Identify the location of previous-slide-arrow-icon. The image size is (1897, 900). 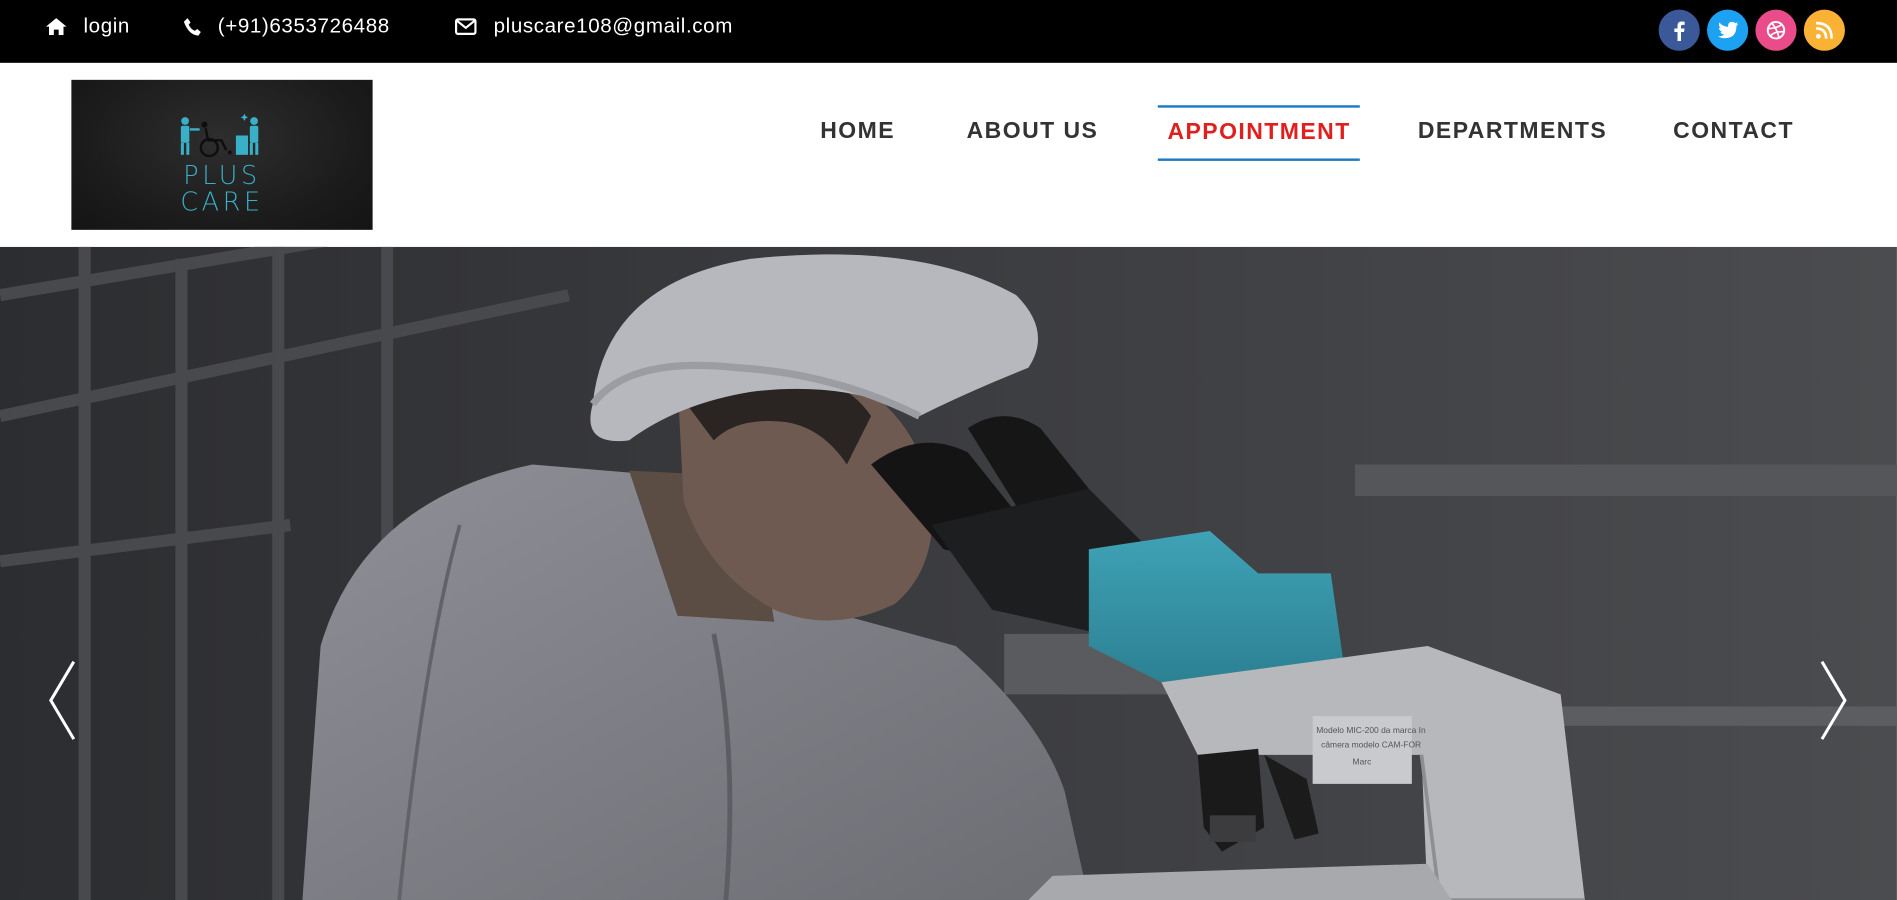
(63, 700).